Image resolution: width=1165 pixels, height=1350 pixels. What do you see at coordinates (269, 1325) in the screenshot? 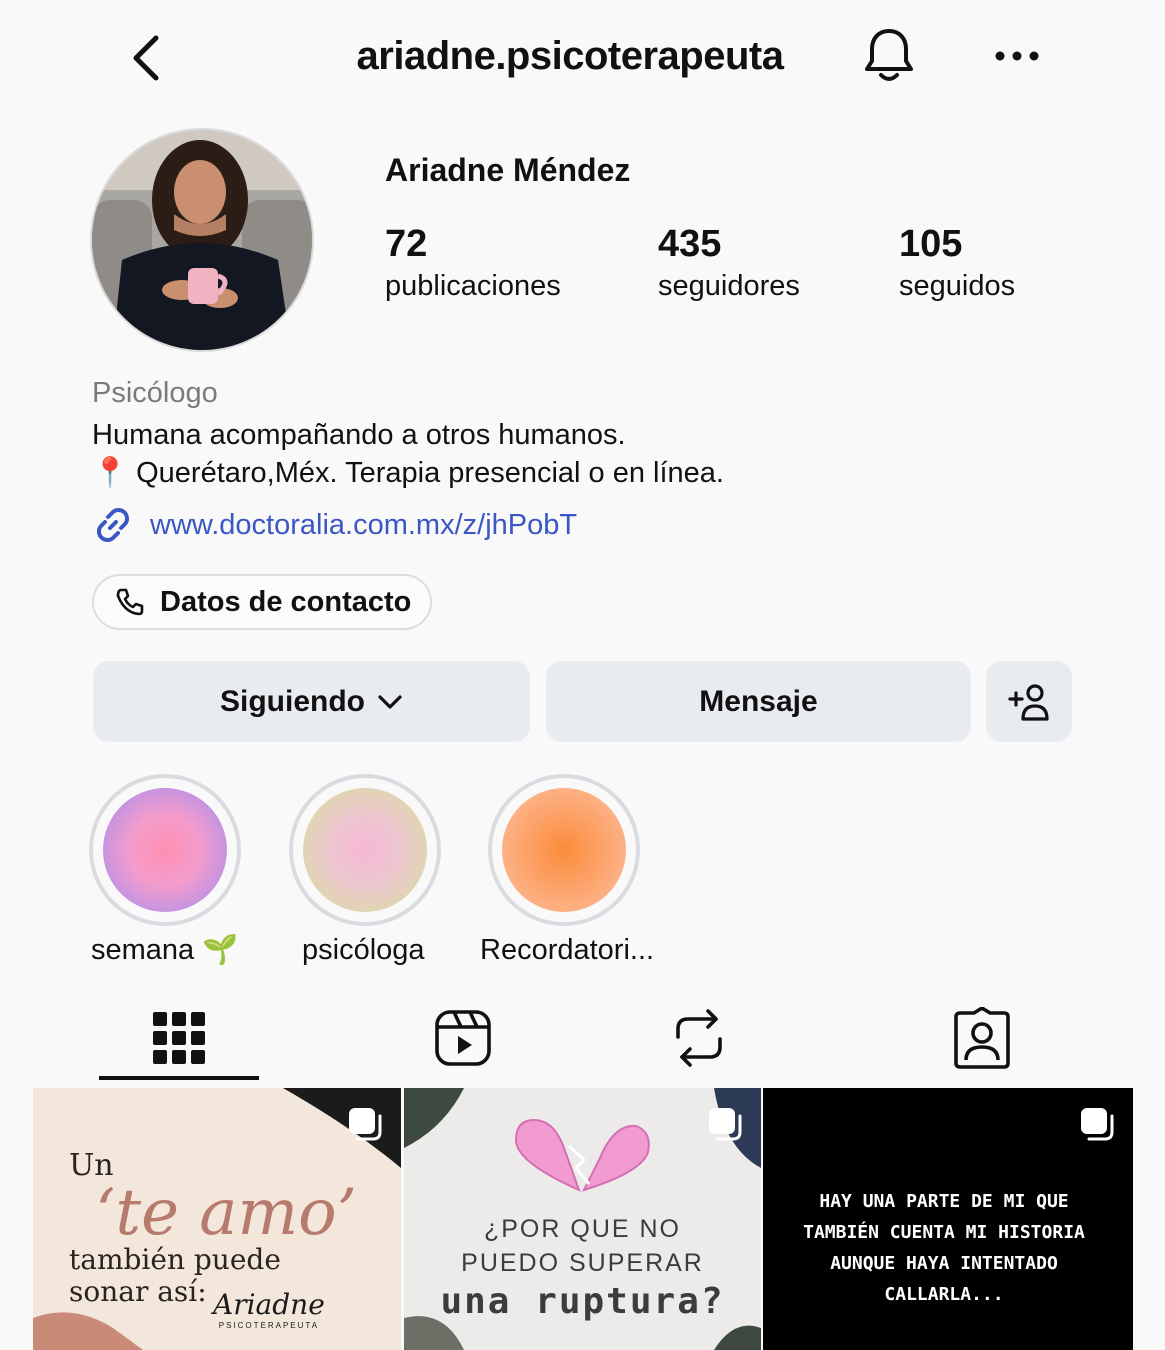
I see `post-1-signature-sub: PSICOTERAPEUTA` at bounding box center [269, 1325].